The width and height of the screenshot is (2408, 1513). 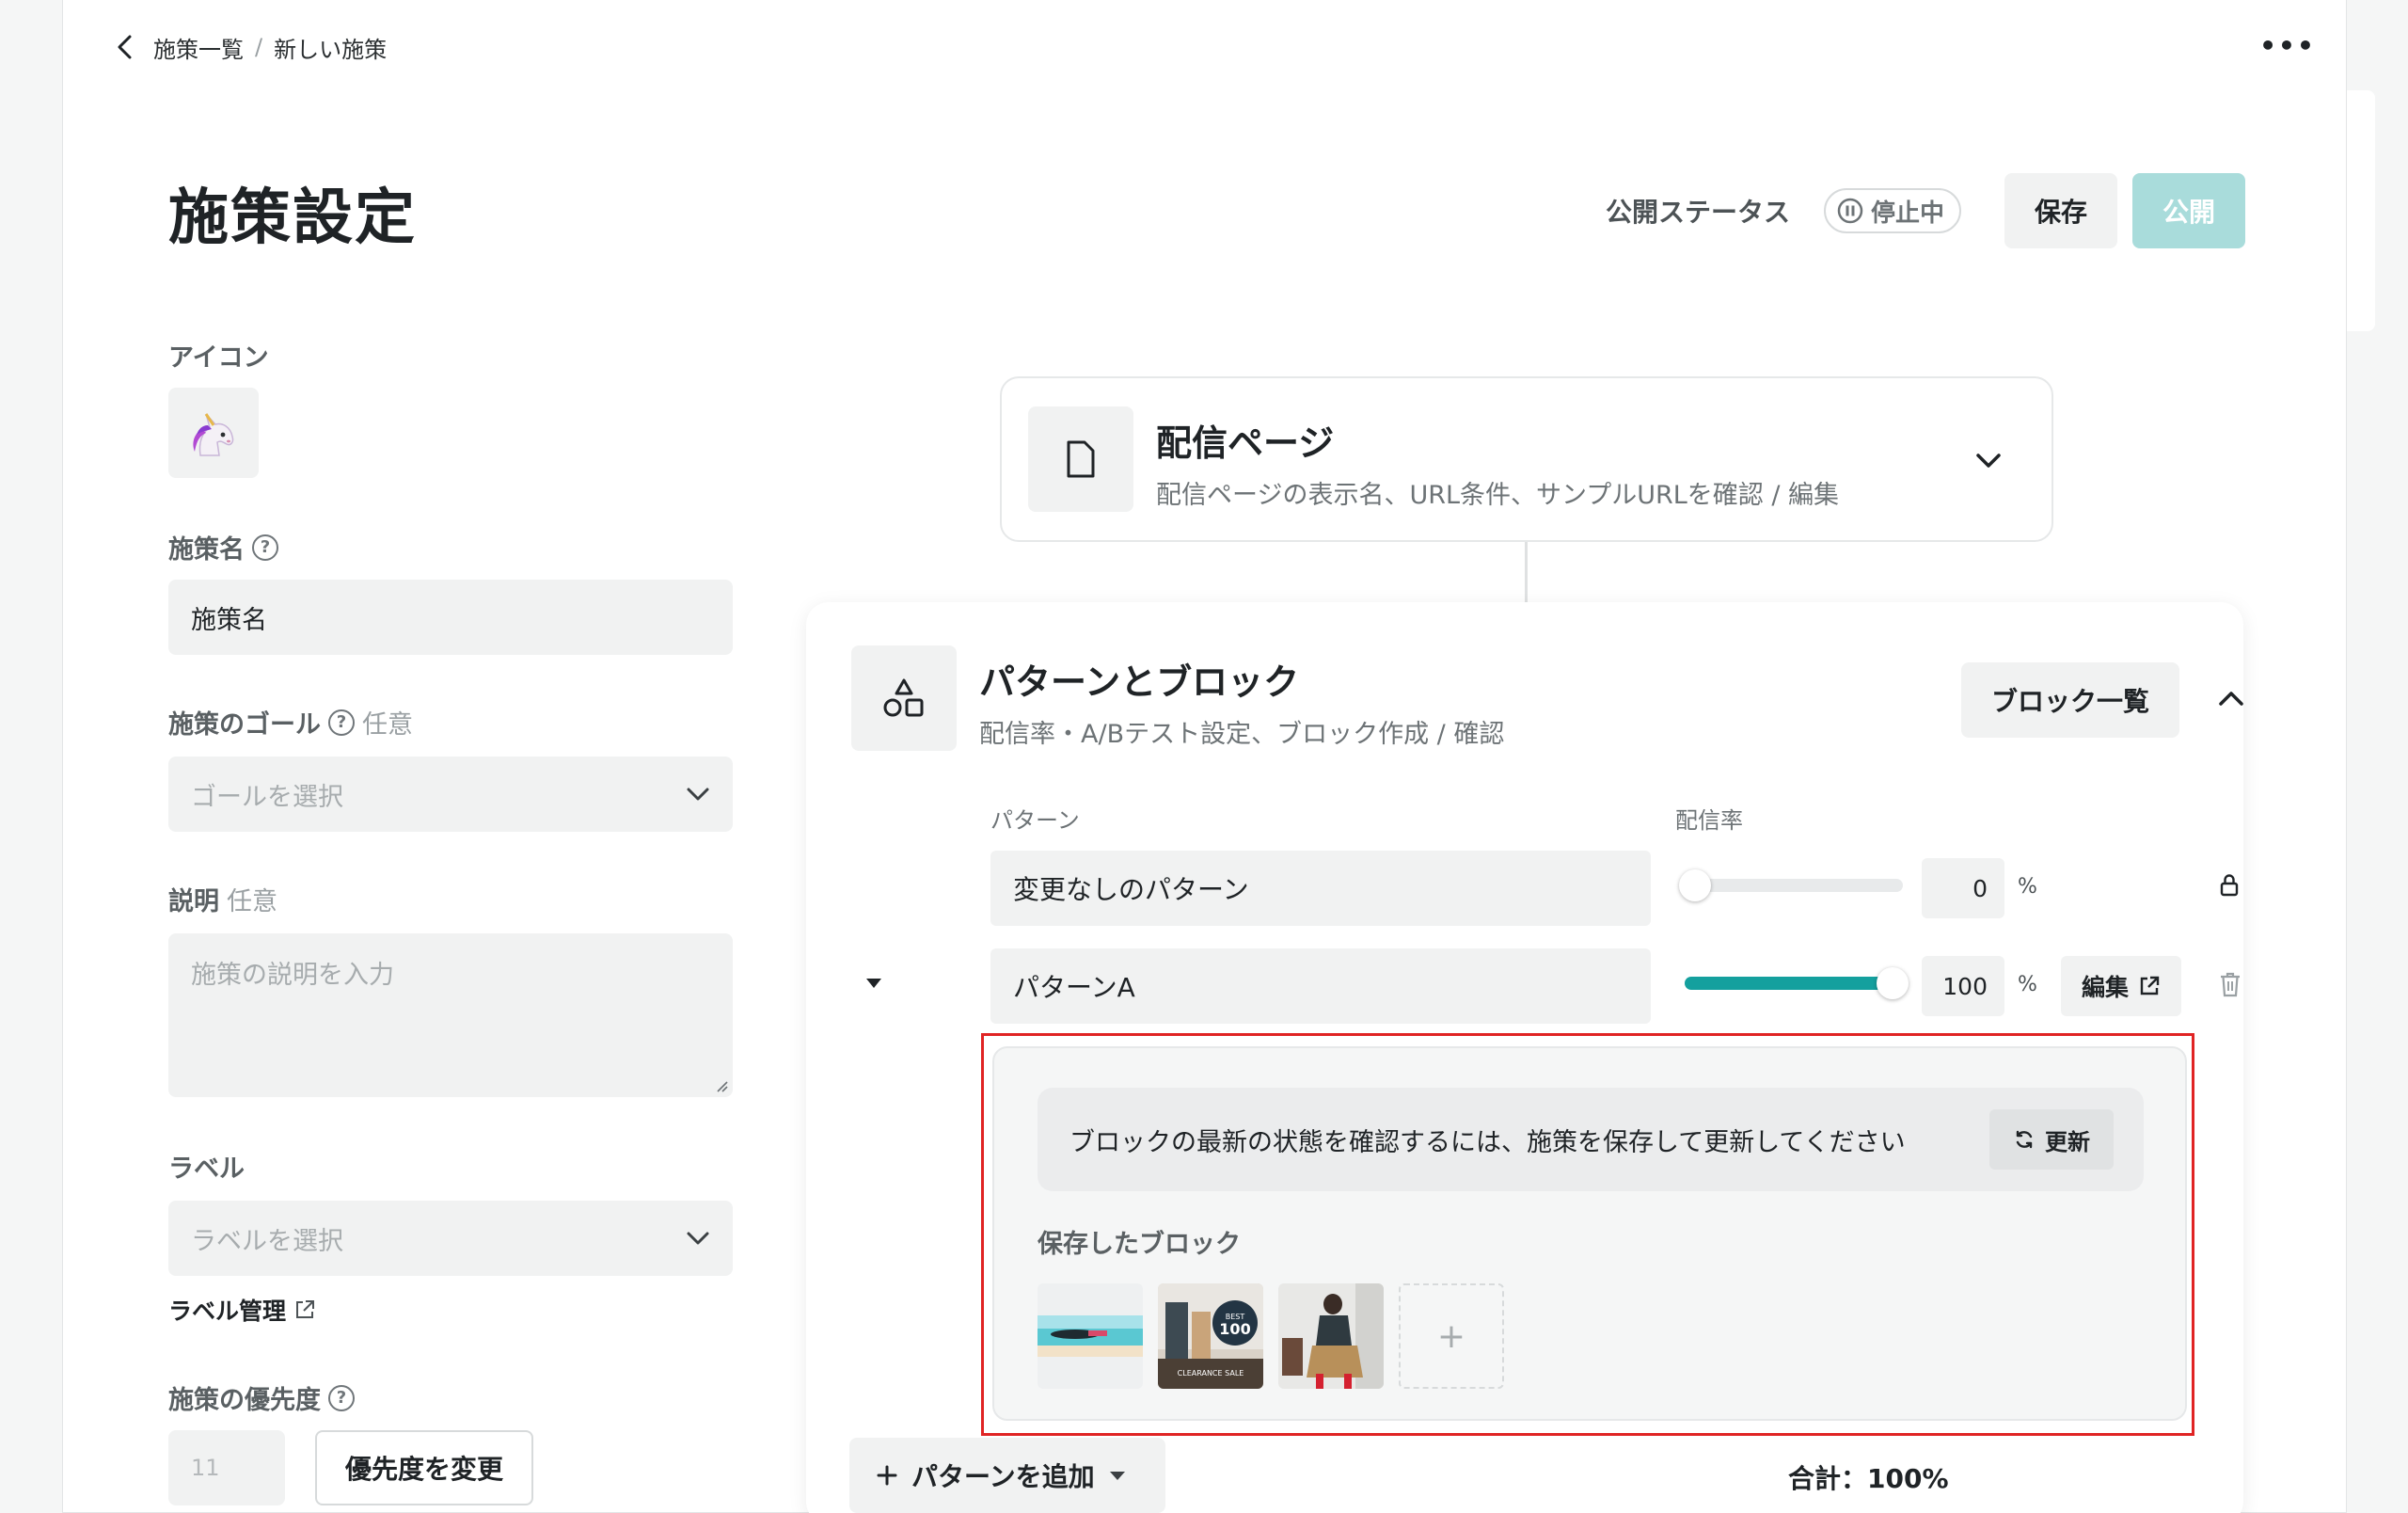 I want to click on column-header-rate: 配信率, so click(x=1709, y=820).